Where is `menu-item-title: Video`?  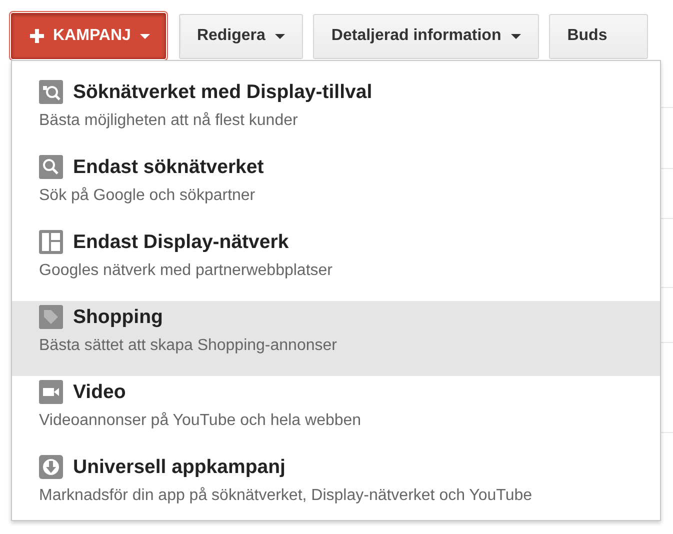
menu-item-title: Video is located at coordinates (99, 392).